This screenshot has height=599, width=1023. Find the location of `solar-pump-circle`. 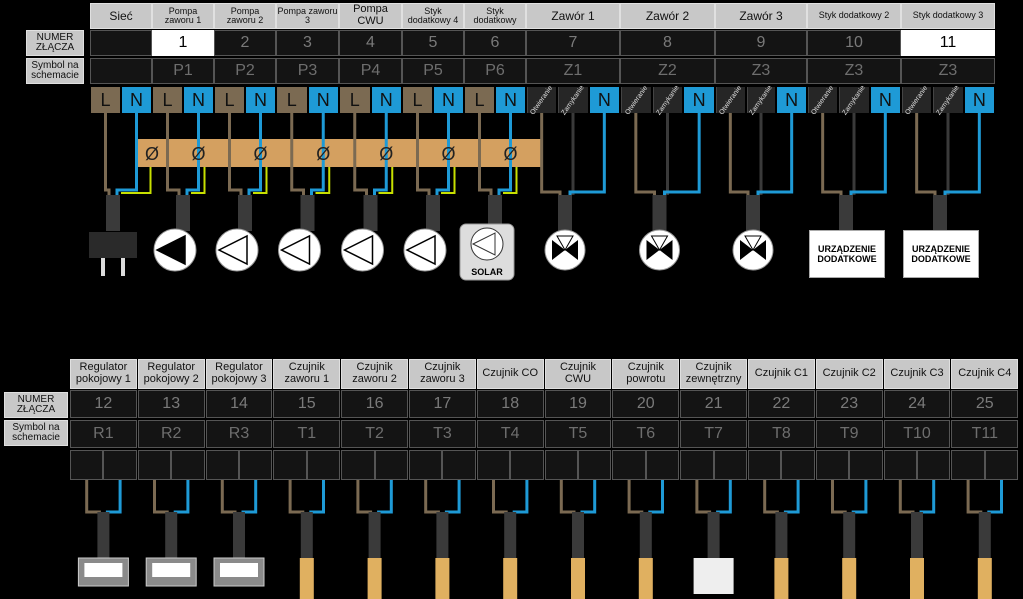

solar-pump-circle is located at coordinates (487, 244).